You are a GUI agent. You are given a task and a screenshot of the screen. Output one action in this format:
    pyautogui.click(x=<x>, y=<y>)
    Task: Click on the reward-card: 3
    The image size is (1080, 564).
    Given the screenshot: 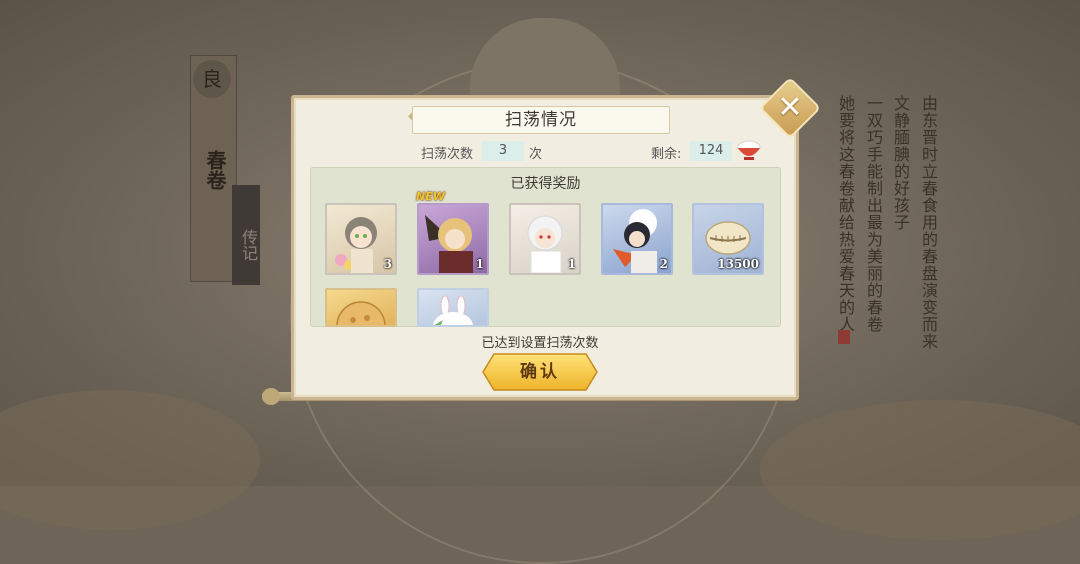 What is the action you would take?
    pyautogui.click(x=361, y=239)
    